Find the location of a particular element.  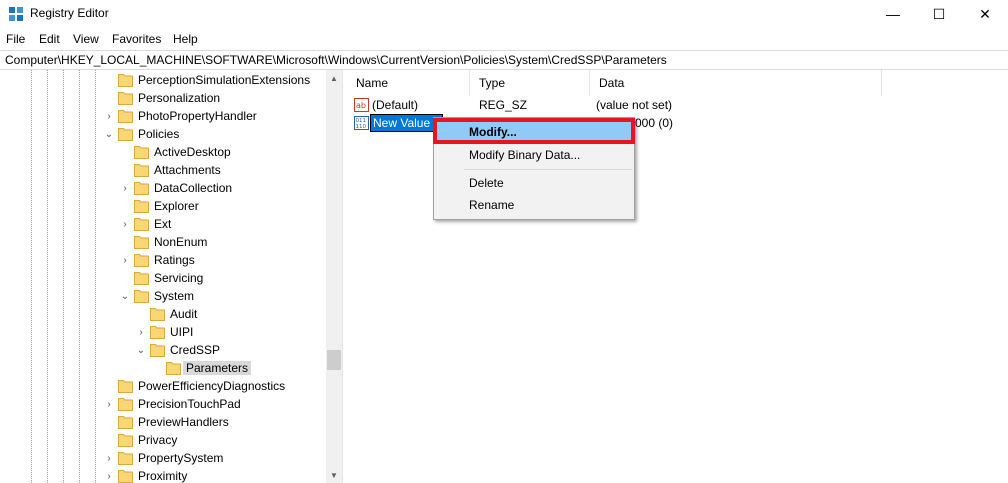

tree-item-label: Ratings is located at coordinates (174, 260).